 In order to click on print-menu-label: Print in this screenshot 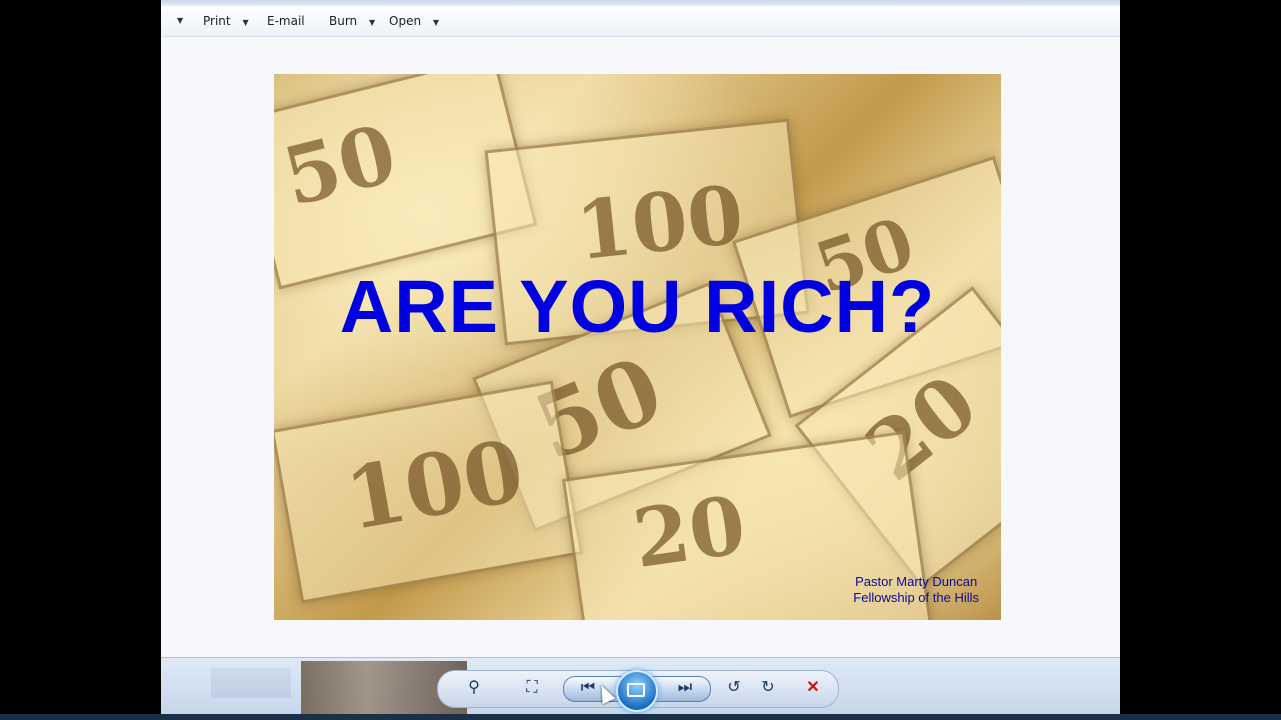, I will do `click(217, 21)`.